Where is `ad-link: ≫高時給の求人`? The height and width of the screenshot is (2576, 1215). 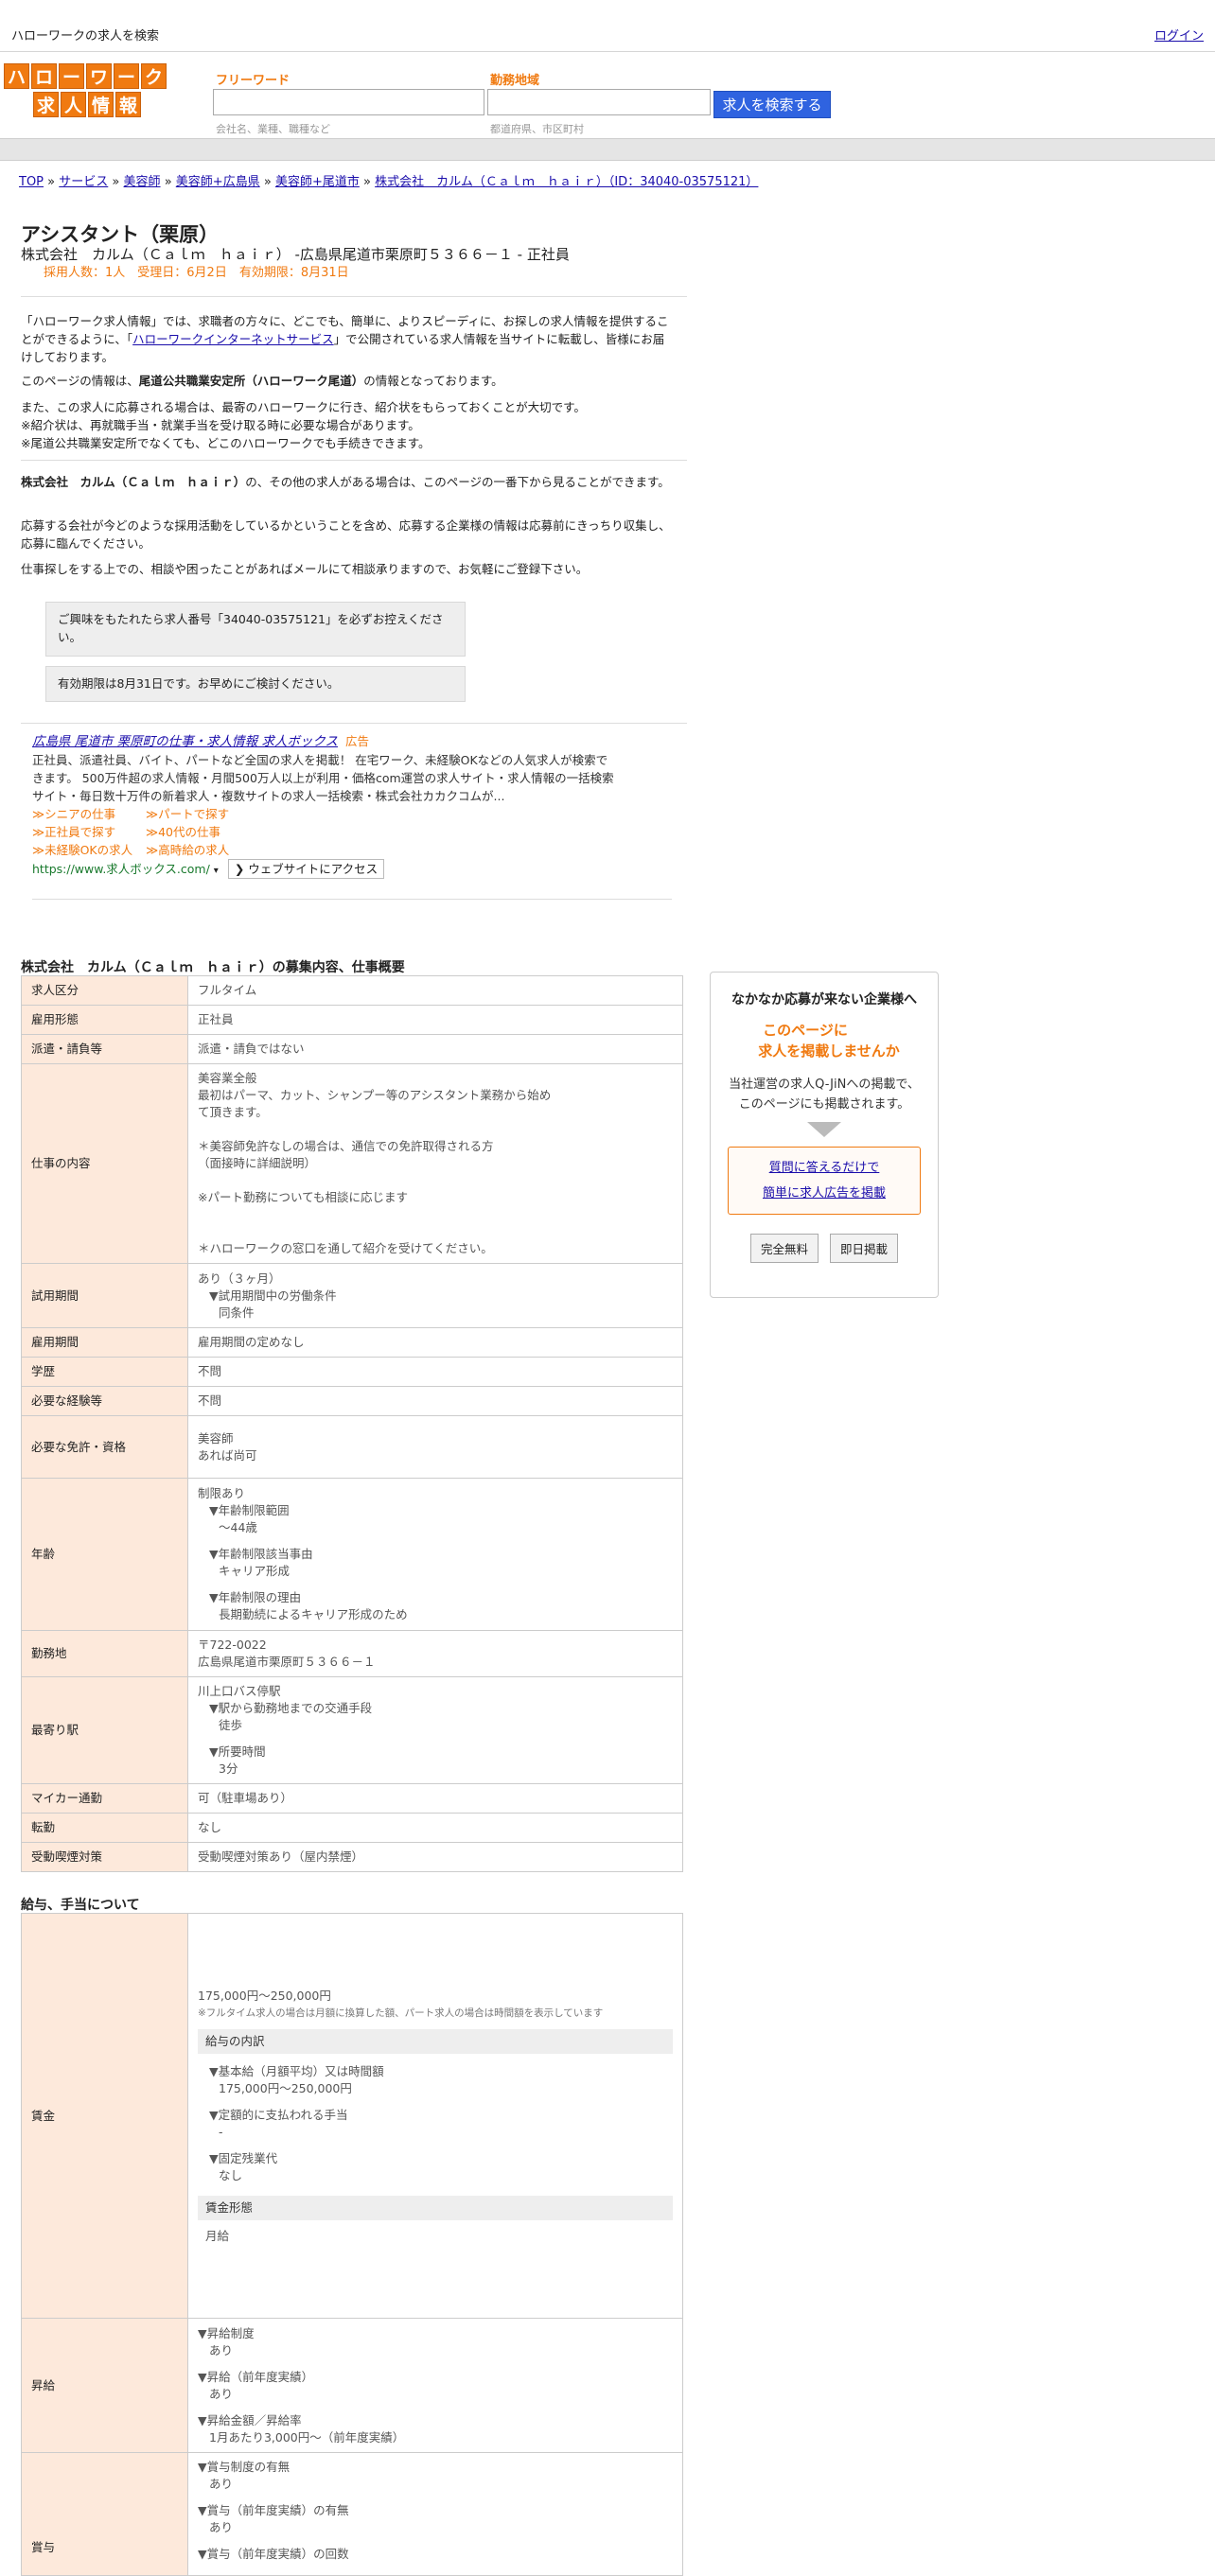
ad-link: ≫高時給の求人 is located at coordinates (202, 850).